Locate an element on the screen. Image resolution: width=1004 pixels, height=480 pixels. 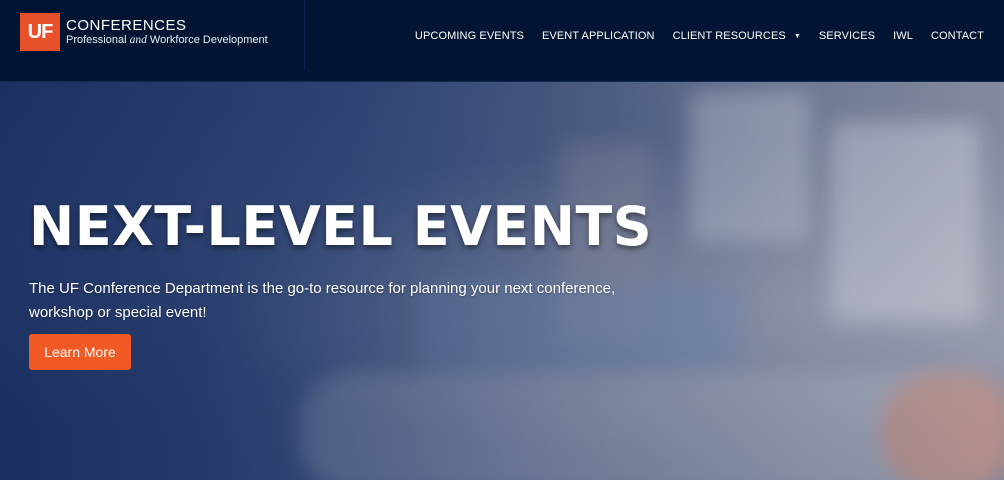
nav-contact: CONTACT is located at coordinates (957, 36).